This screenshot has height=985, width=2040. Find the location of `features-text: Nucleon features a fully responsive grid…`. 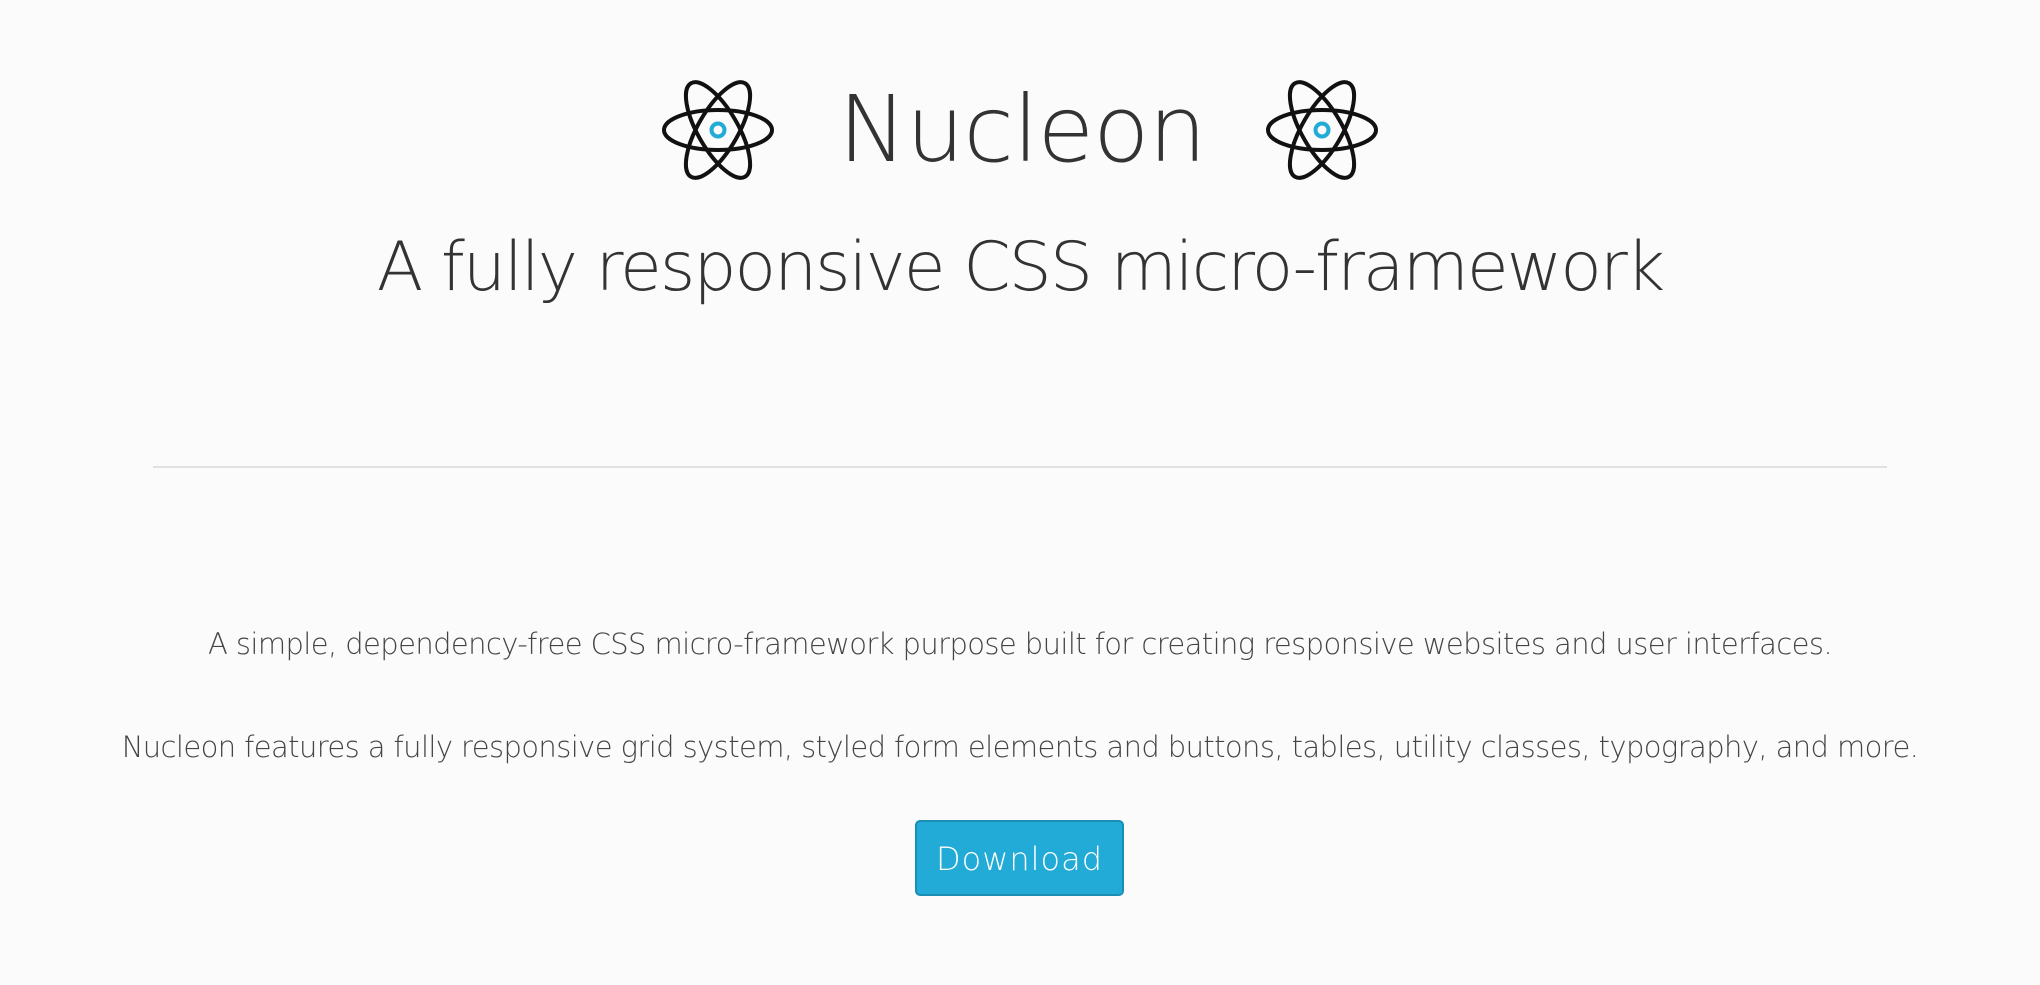

features-text: Nucleon features a fully responsive grid… is located at coordinates (1020, 747).